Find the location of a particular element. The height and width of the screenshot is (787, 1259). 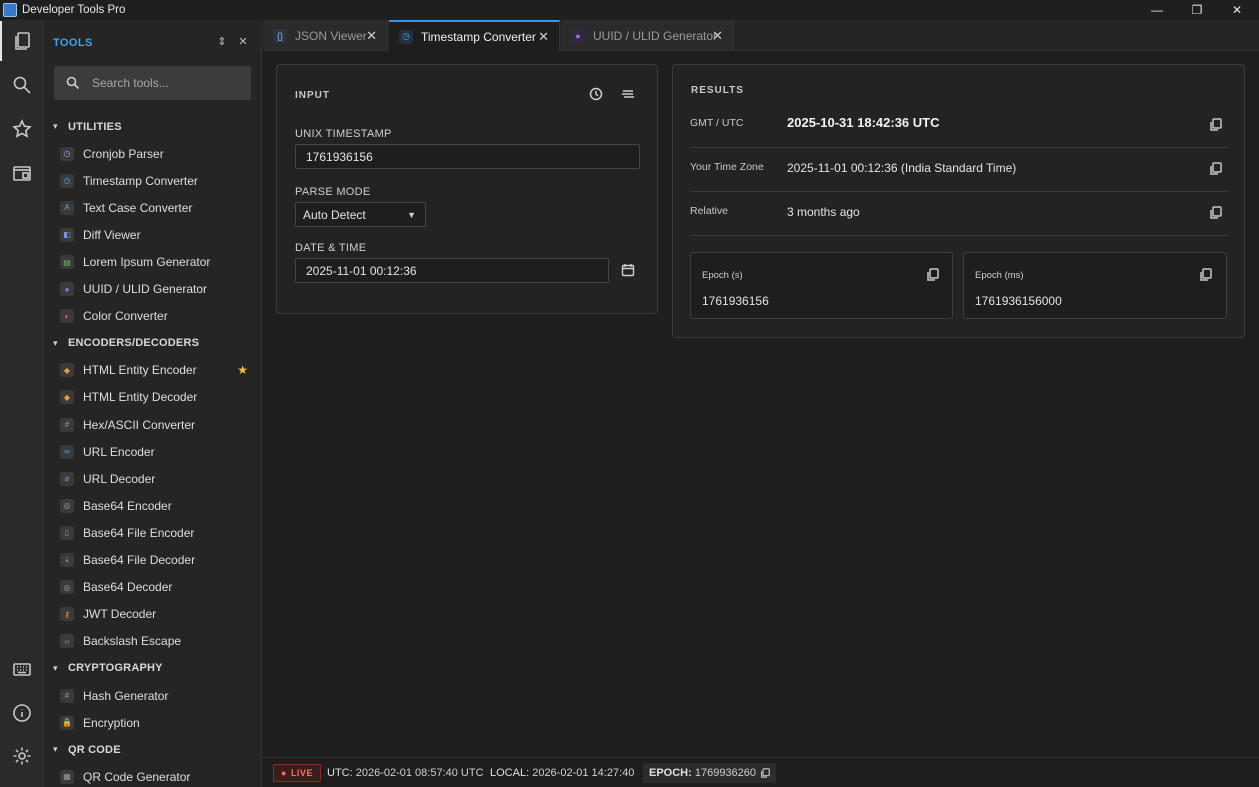

parse-mode-label: PARSE MODE is located at coordinates (333, 192).